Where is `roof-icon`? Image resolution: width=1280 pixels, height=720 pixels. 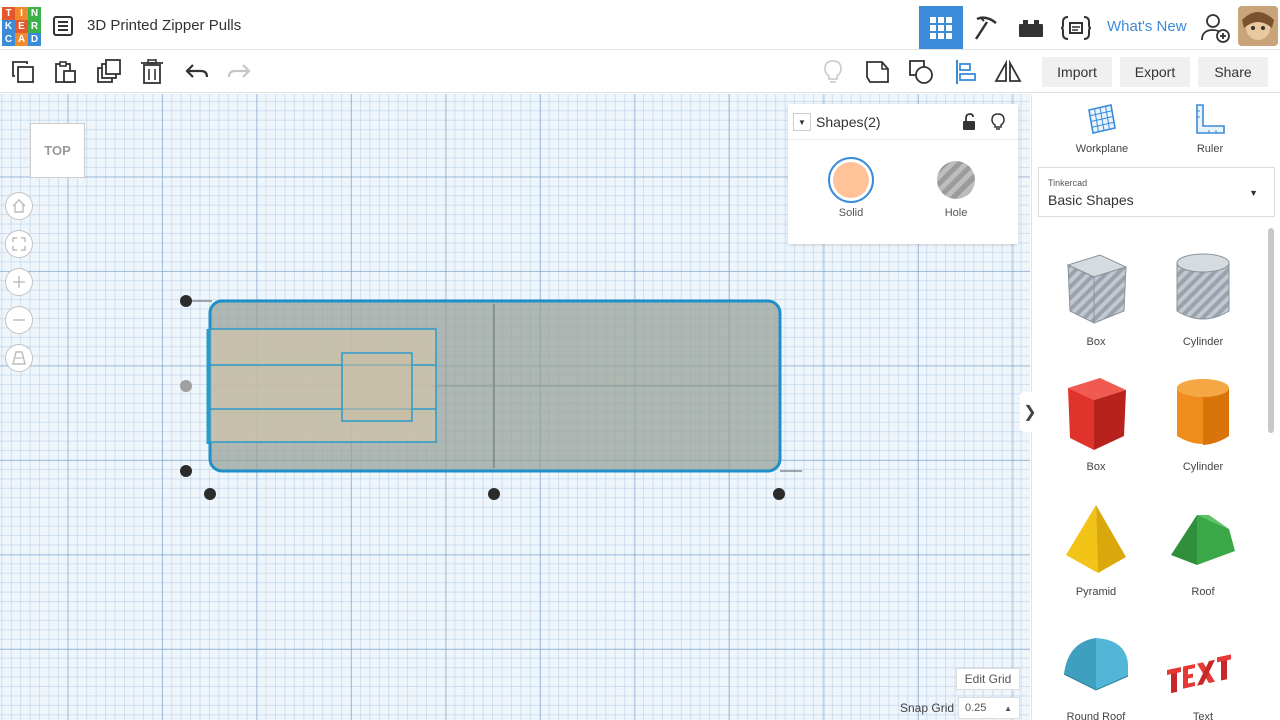
roof-icon is located at coordinates (1203, 540).